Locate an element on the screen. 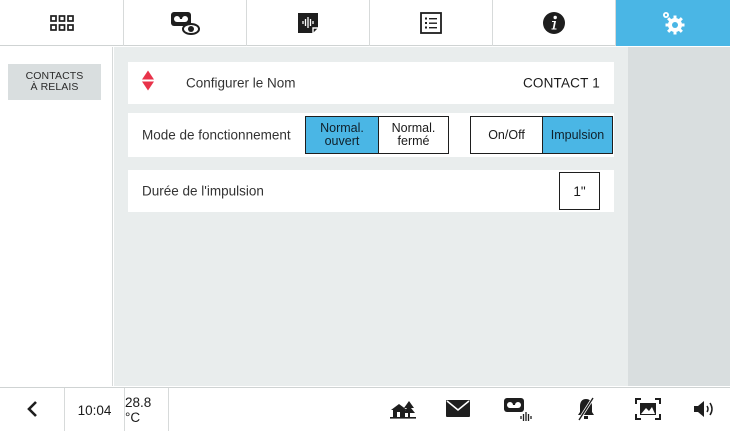 The image size is (730, 431). speaker-icon is located at coordinates (705, 410).